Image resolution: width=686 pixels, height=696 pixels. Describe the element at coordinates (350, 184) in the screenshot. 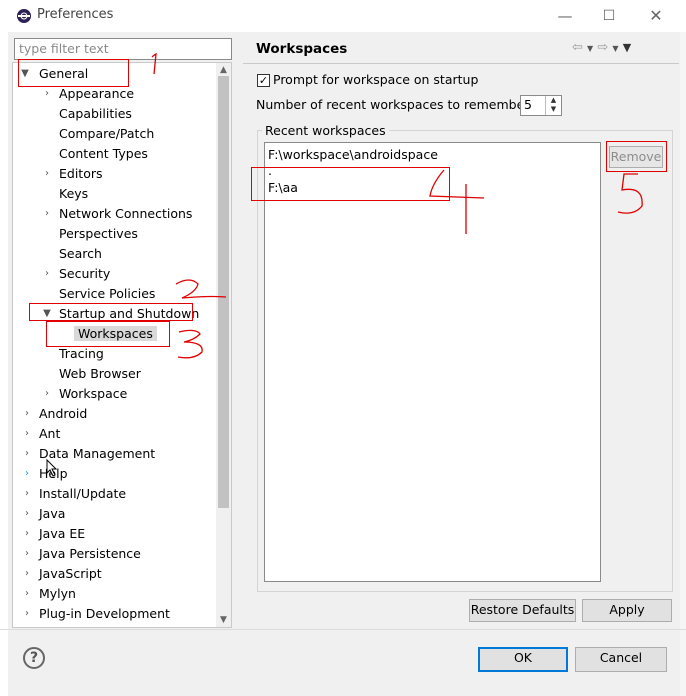

I see `annotation-box-recent-entries` at that location.